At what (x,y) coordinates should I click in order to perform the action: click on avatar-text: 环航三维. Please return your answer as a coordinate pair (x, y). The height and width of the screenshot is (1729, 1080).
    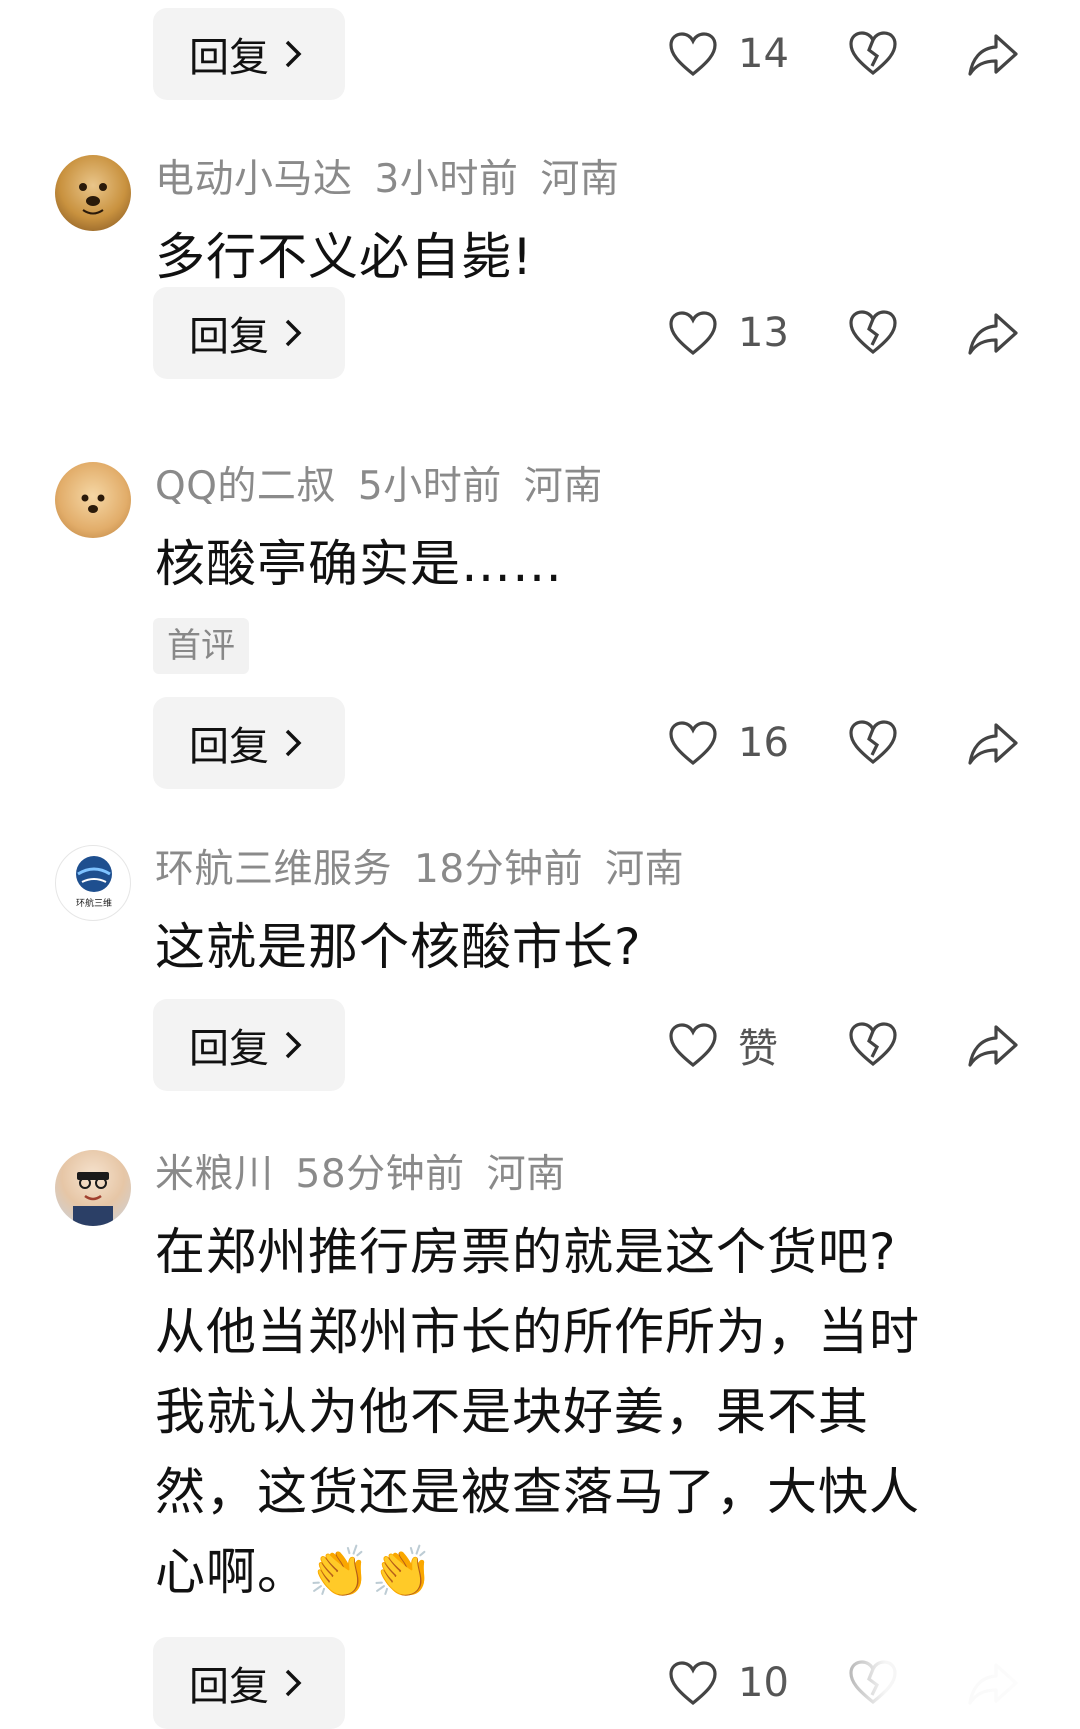
    Looking at the image, I should click on (94, 903).